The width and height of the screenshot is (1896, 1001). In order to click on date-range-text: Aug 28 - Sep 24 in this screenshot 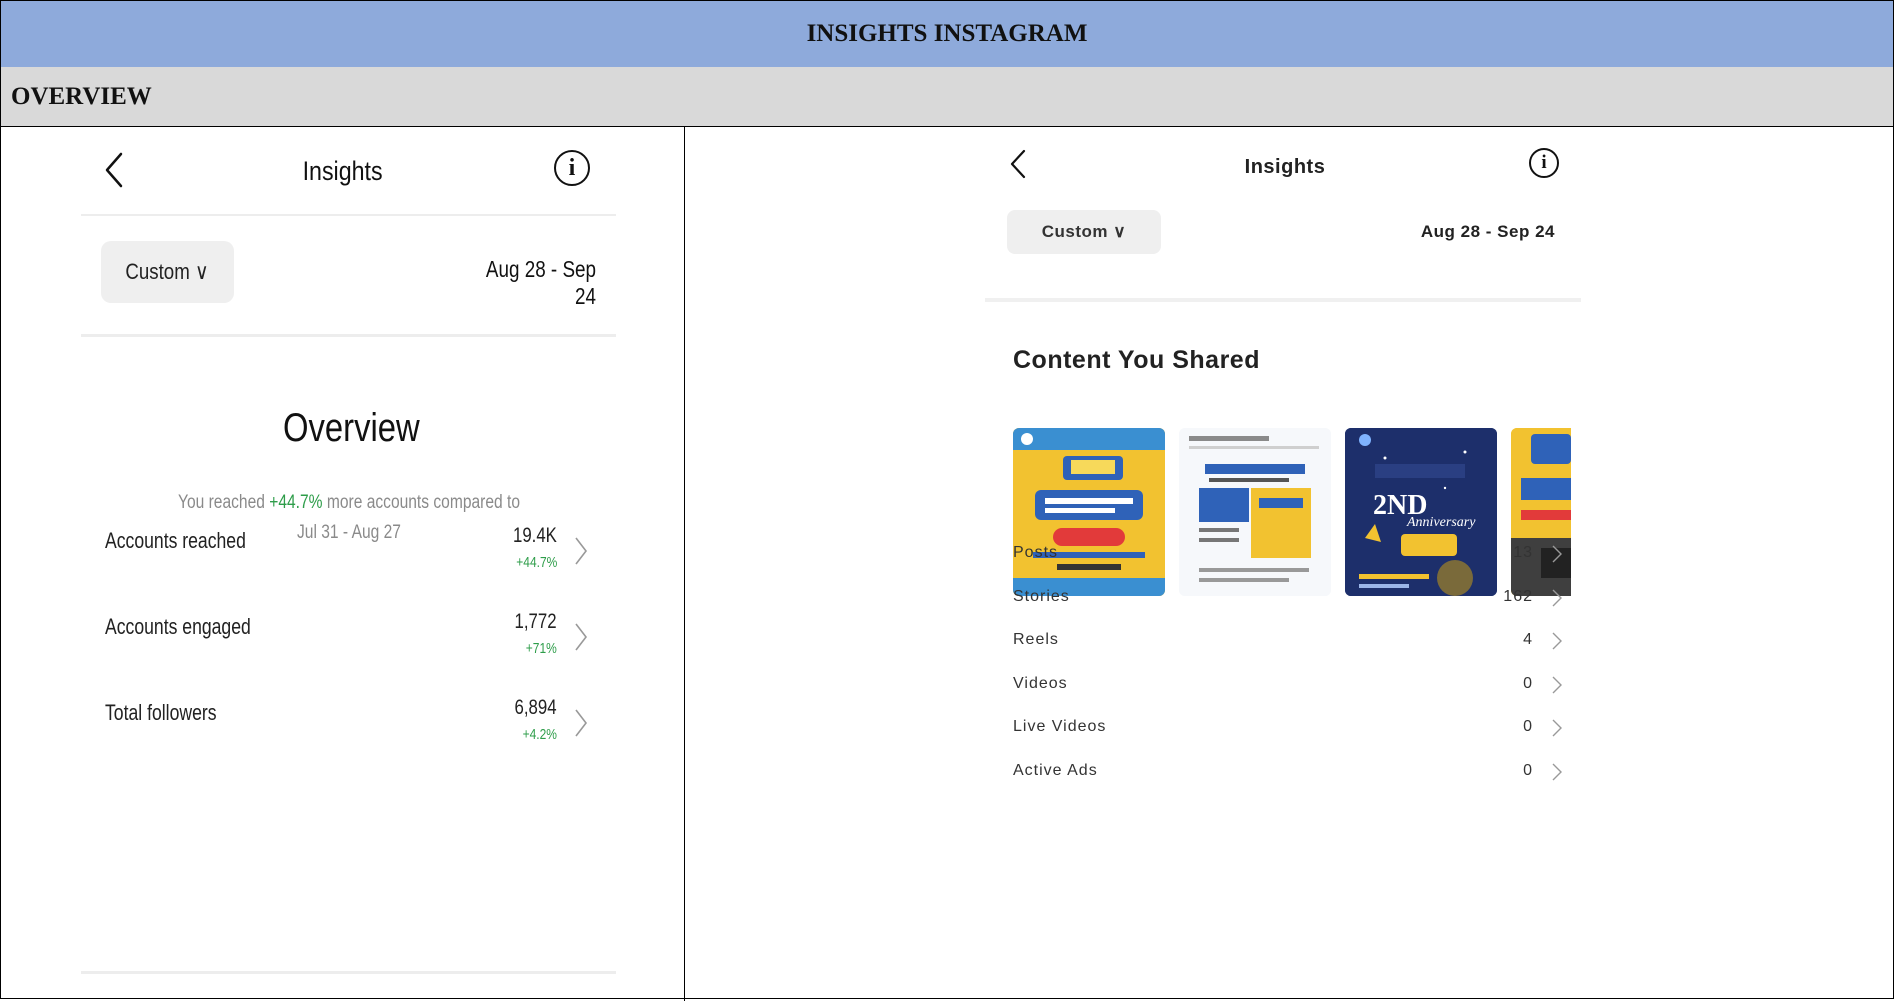, I will do `click(540, 282)`.